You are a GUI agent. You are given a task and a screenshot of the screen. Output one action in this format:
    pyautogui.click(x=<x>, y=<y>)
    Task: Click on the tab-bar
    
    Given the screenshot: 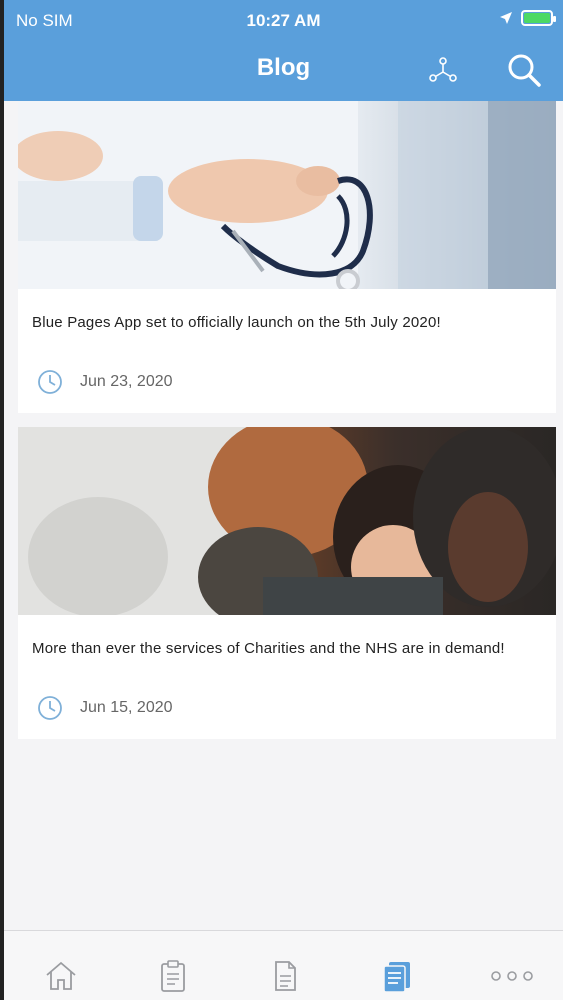 What is the action you would take?
    pyautogui.click(x=283, y=965)
    